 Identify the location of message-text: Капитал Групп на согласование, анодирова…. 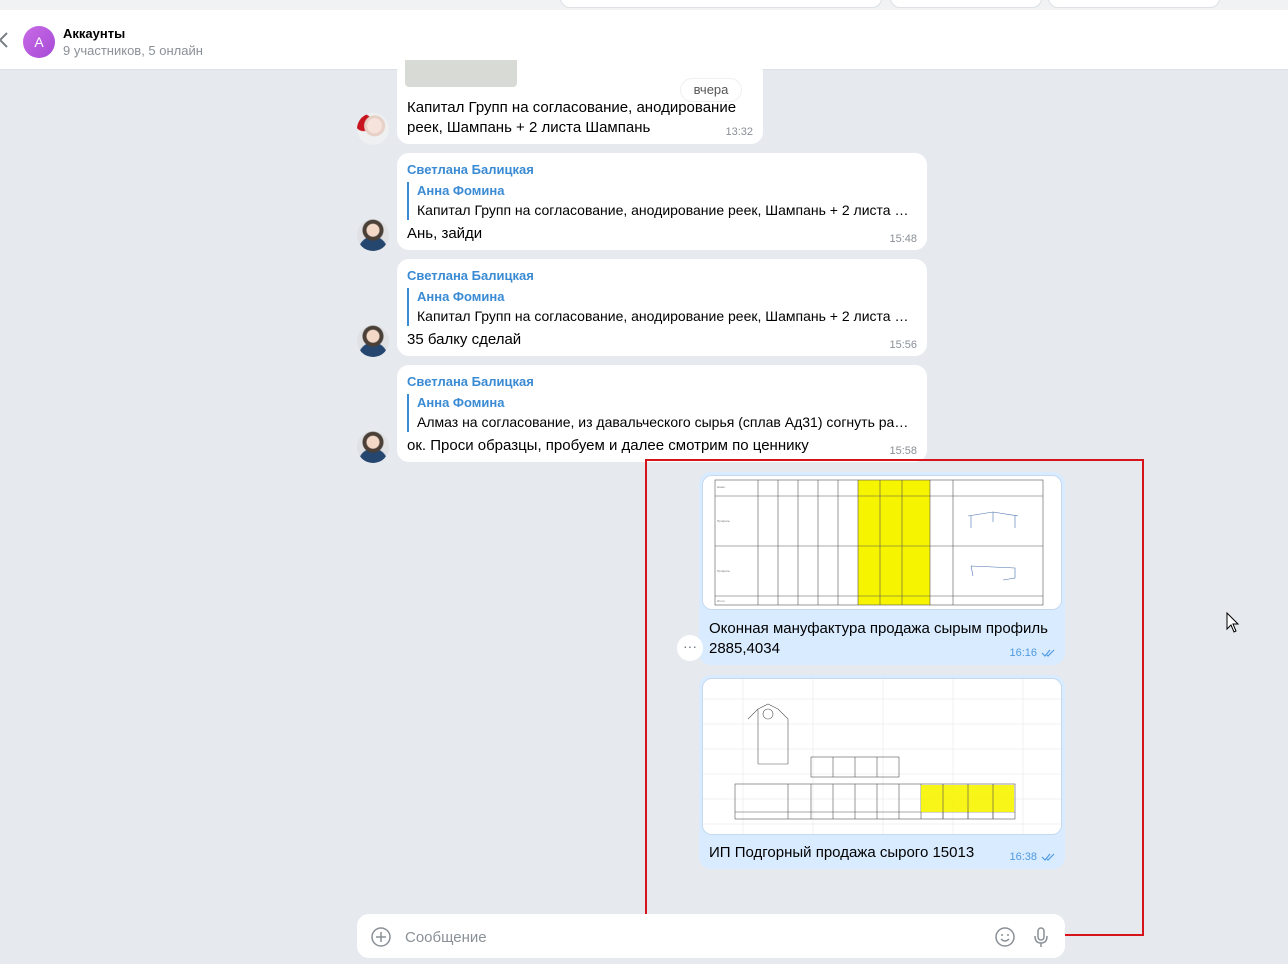
(572, 117).